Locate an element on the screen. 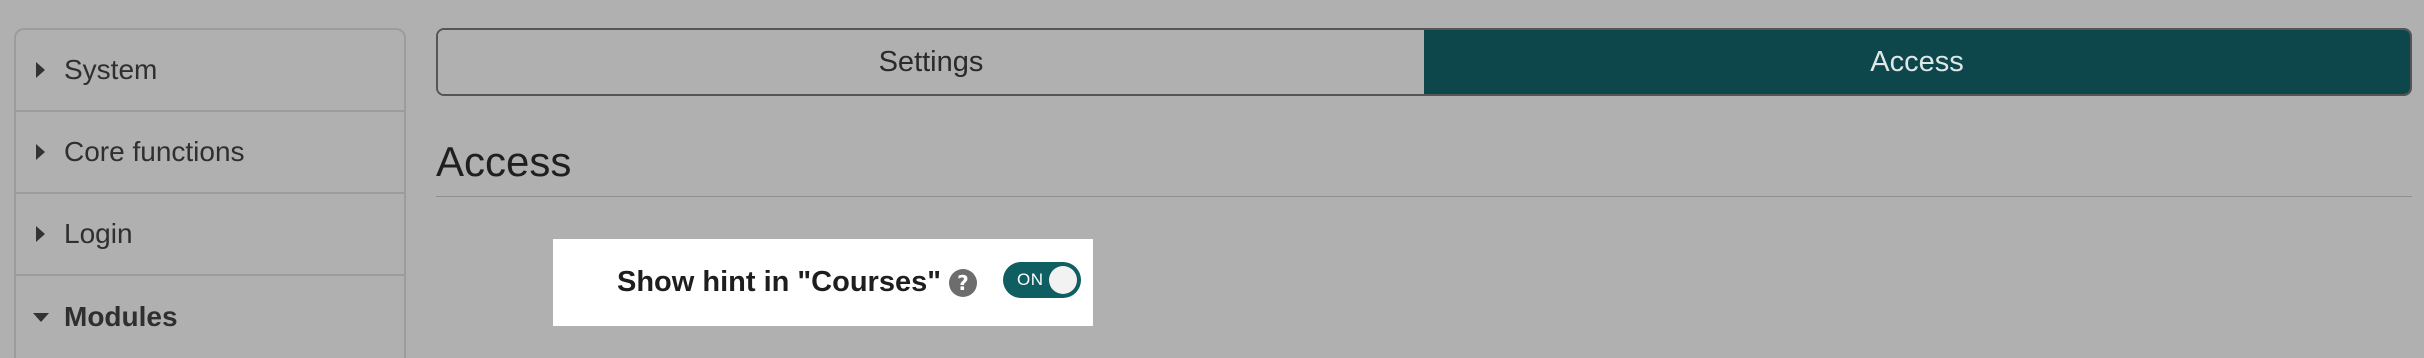 The image size is (2424, 358). sidebar-item-label: Core functions is located at coordinates (154, 151).